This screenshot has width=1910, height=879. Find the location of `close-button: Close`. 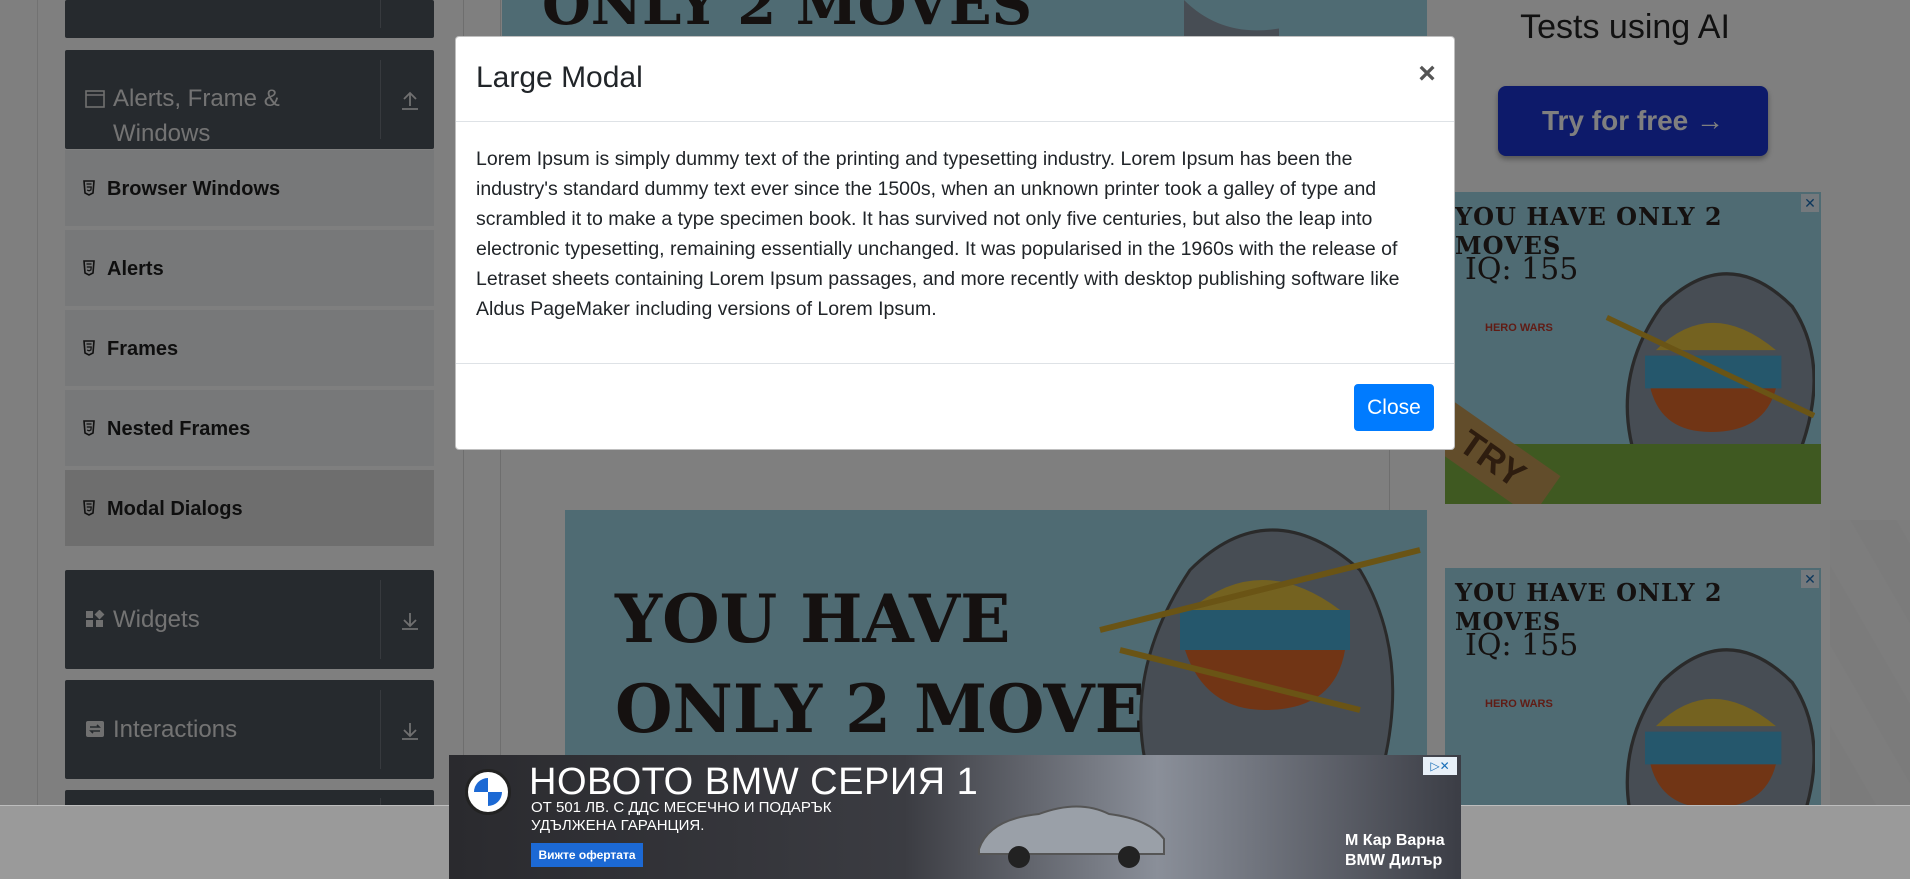

close-button: Close is located at coordinates (1394, 407).